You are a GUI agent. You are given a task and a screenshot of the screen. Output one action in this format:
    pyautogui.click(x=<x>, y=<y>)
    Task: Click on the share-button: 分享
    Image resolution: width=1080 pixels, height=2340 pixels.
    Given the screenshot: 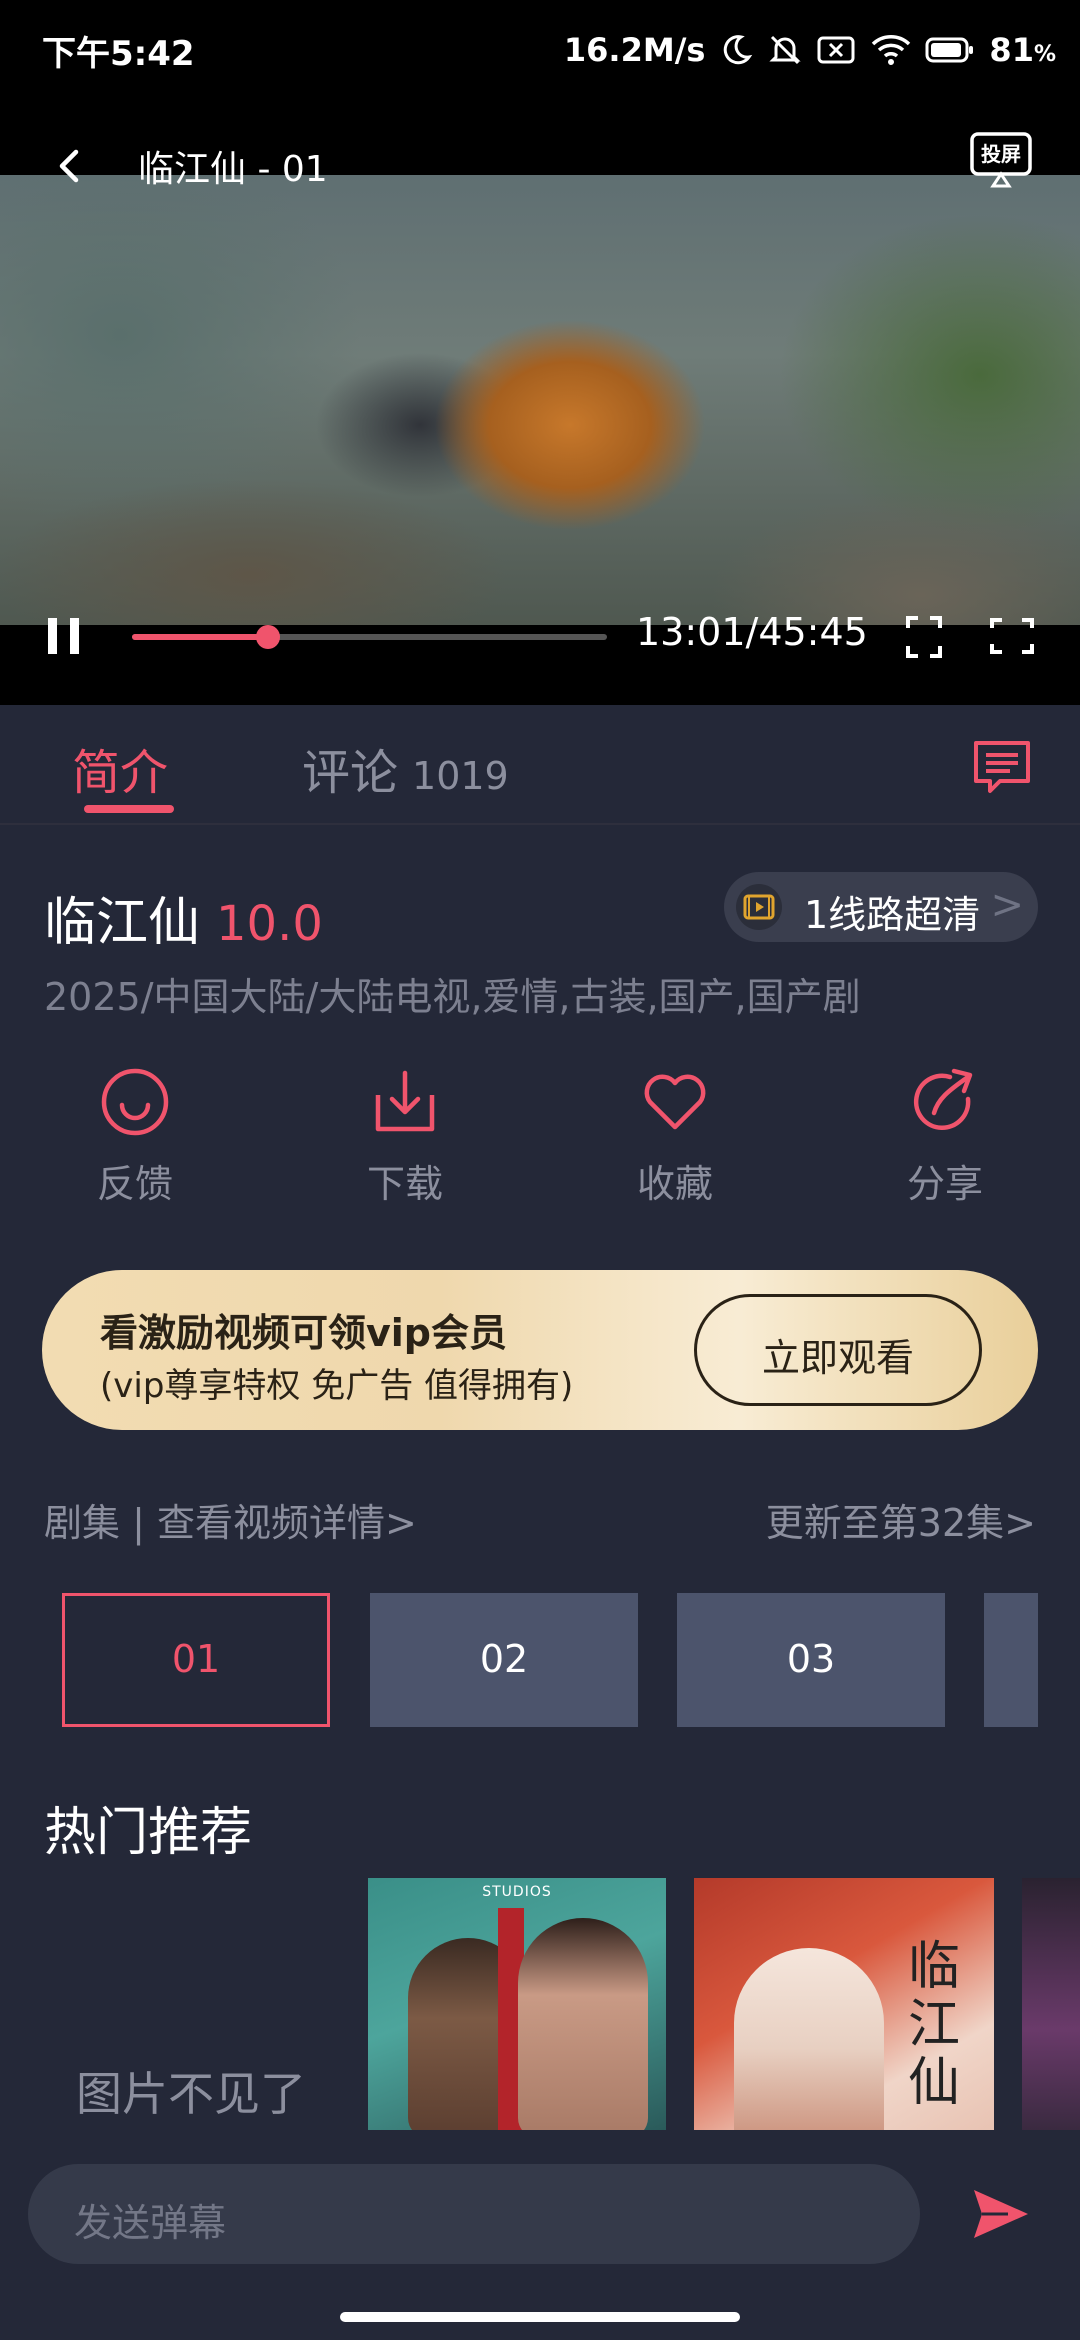 What is the action you would take?
    pyautogui.click(x=945, y=1136)
    